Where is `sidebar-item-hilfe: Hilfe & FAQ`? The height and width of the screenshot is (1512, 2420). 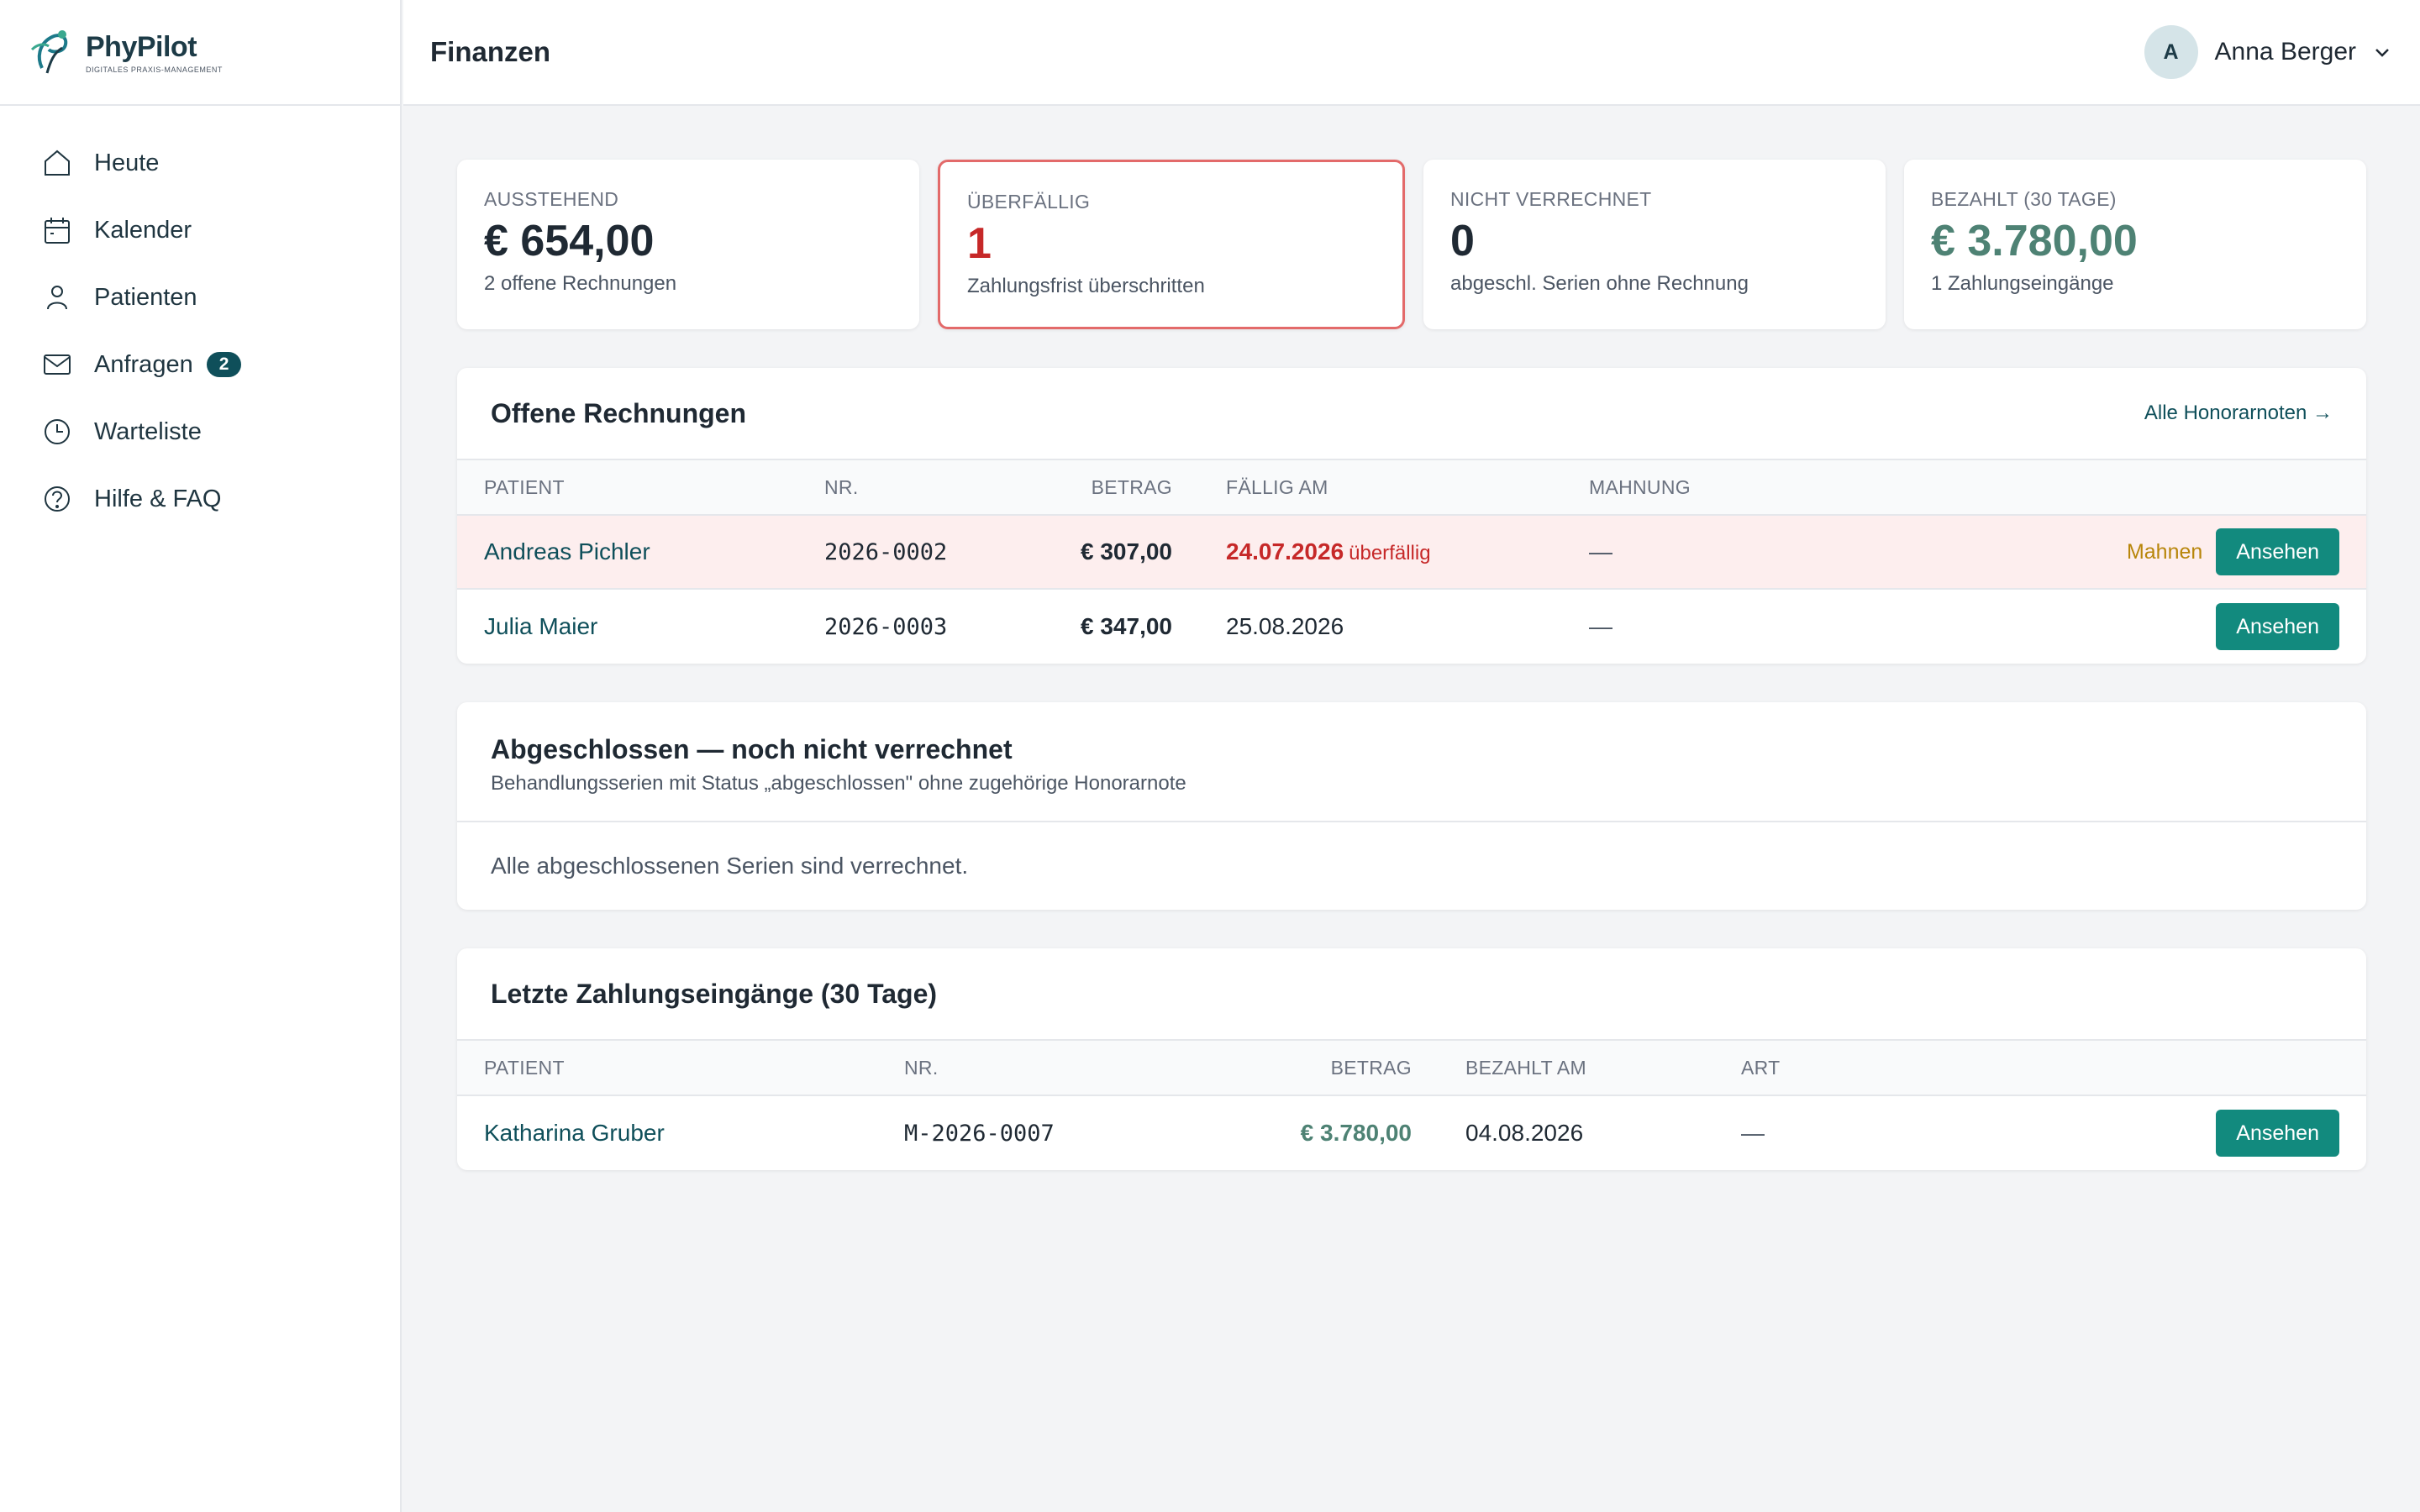 sidebar-item-hilfe: Hilfe & FAQ is located at coordinates (200, 499).